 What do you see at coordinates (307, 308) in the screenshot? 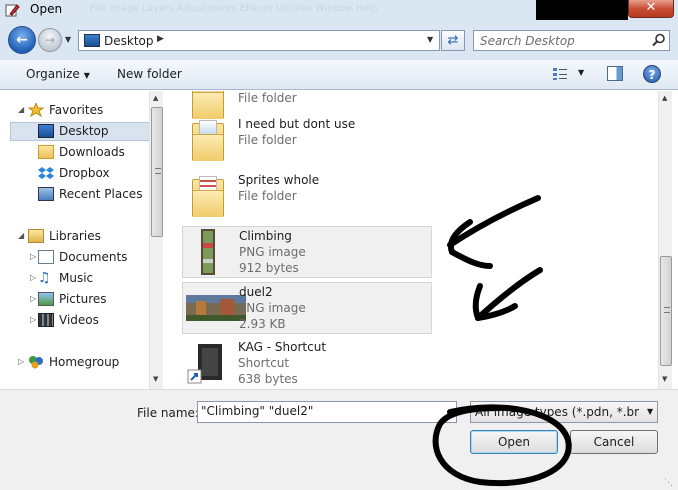
I see `list-item-selected: duel2 PNG image 2.93 KB` at bounding box center [307, 308].